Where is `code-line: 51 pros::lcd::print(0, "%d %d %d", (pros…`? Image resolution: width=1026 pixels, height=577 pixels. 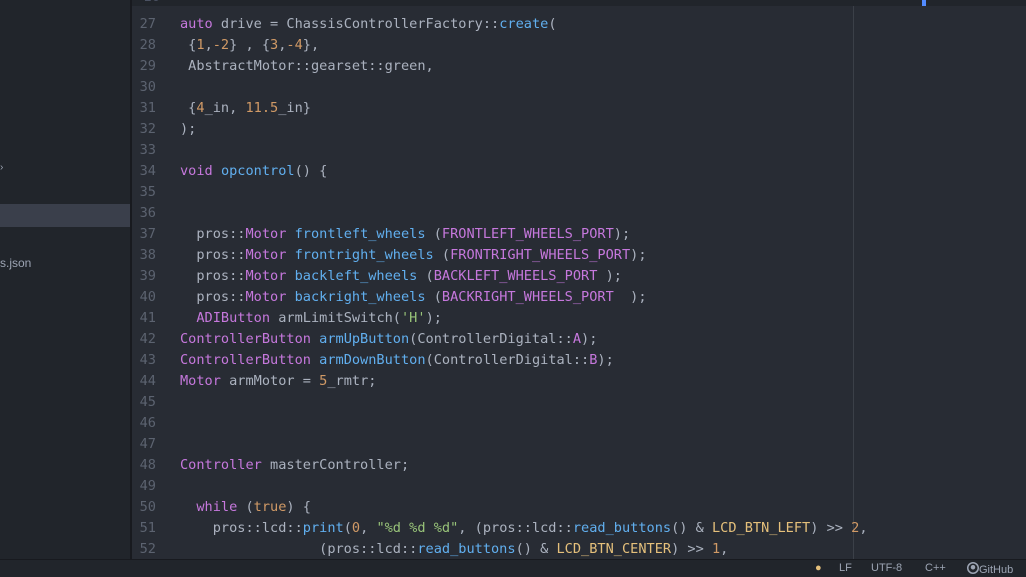 code-line: 51 pros::lcd::print(0, "%d %d %d", (pros… is located at coordinates (579, 528).